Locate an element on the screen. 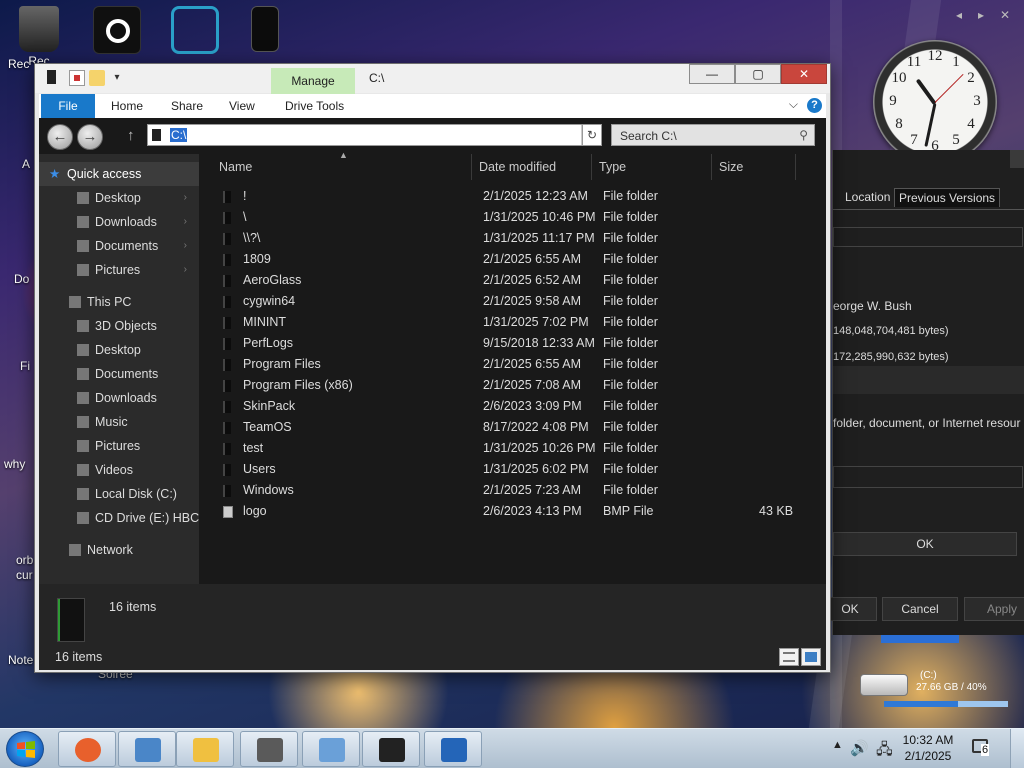  back-button: ← is located at coordinates (60, 137).